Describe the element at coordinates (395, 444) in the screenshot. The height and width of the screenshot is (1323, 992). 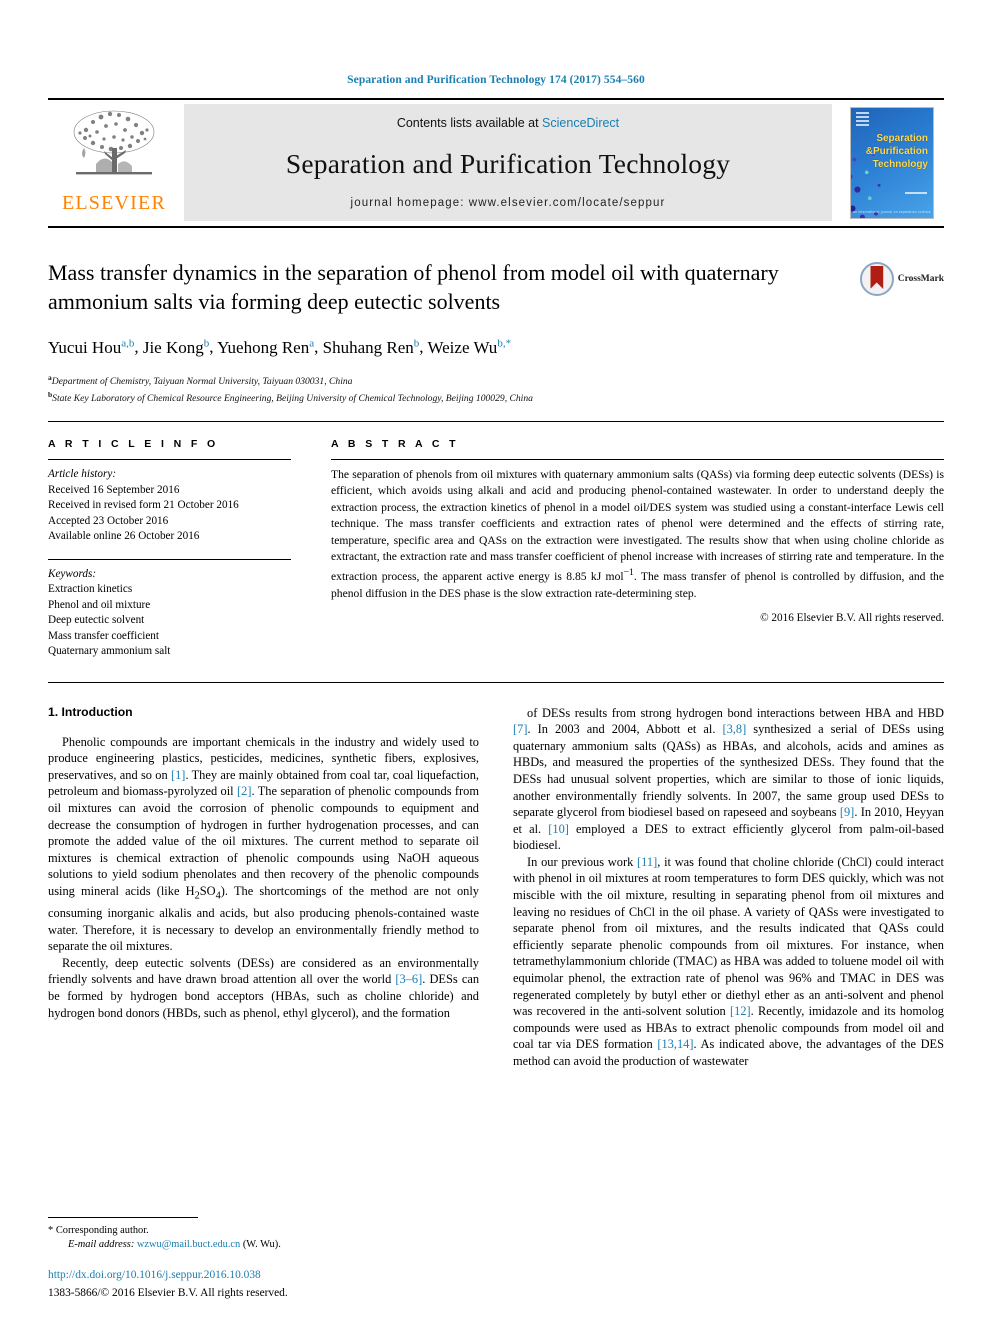
I see `abstract-heading: A B S T R A C T` at that location.